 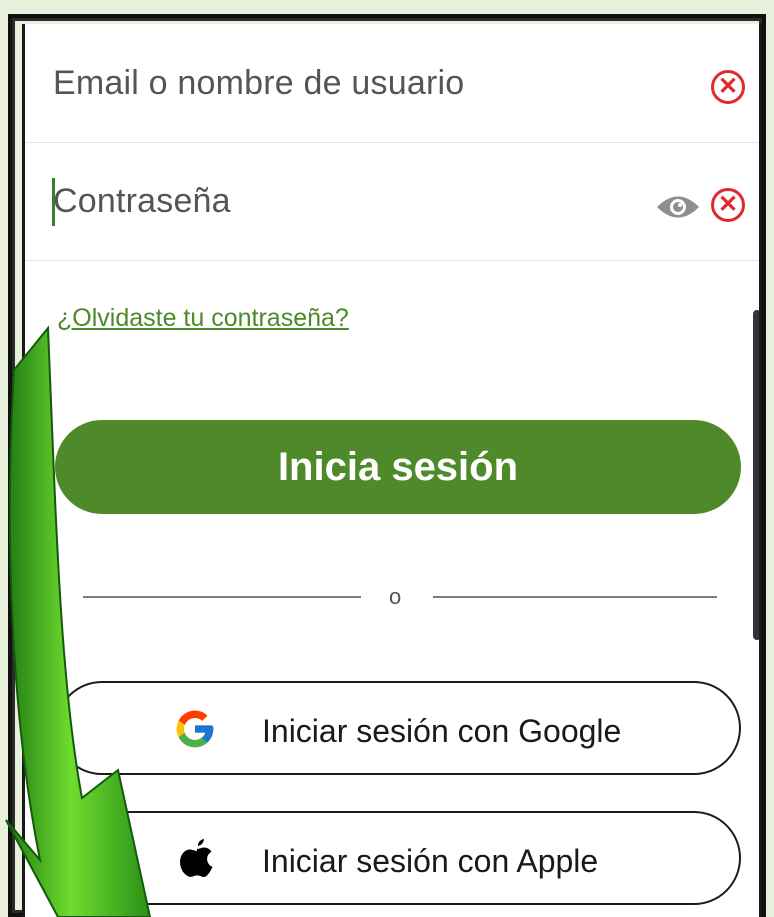 I want to click on apple-button-label: Iniciar sesión con Apple, so click(x=430, y=861).